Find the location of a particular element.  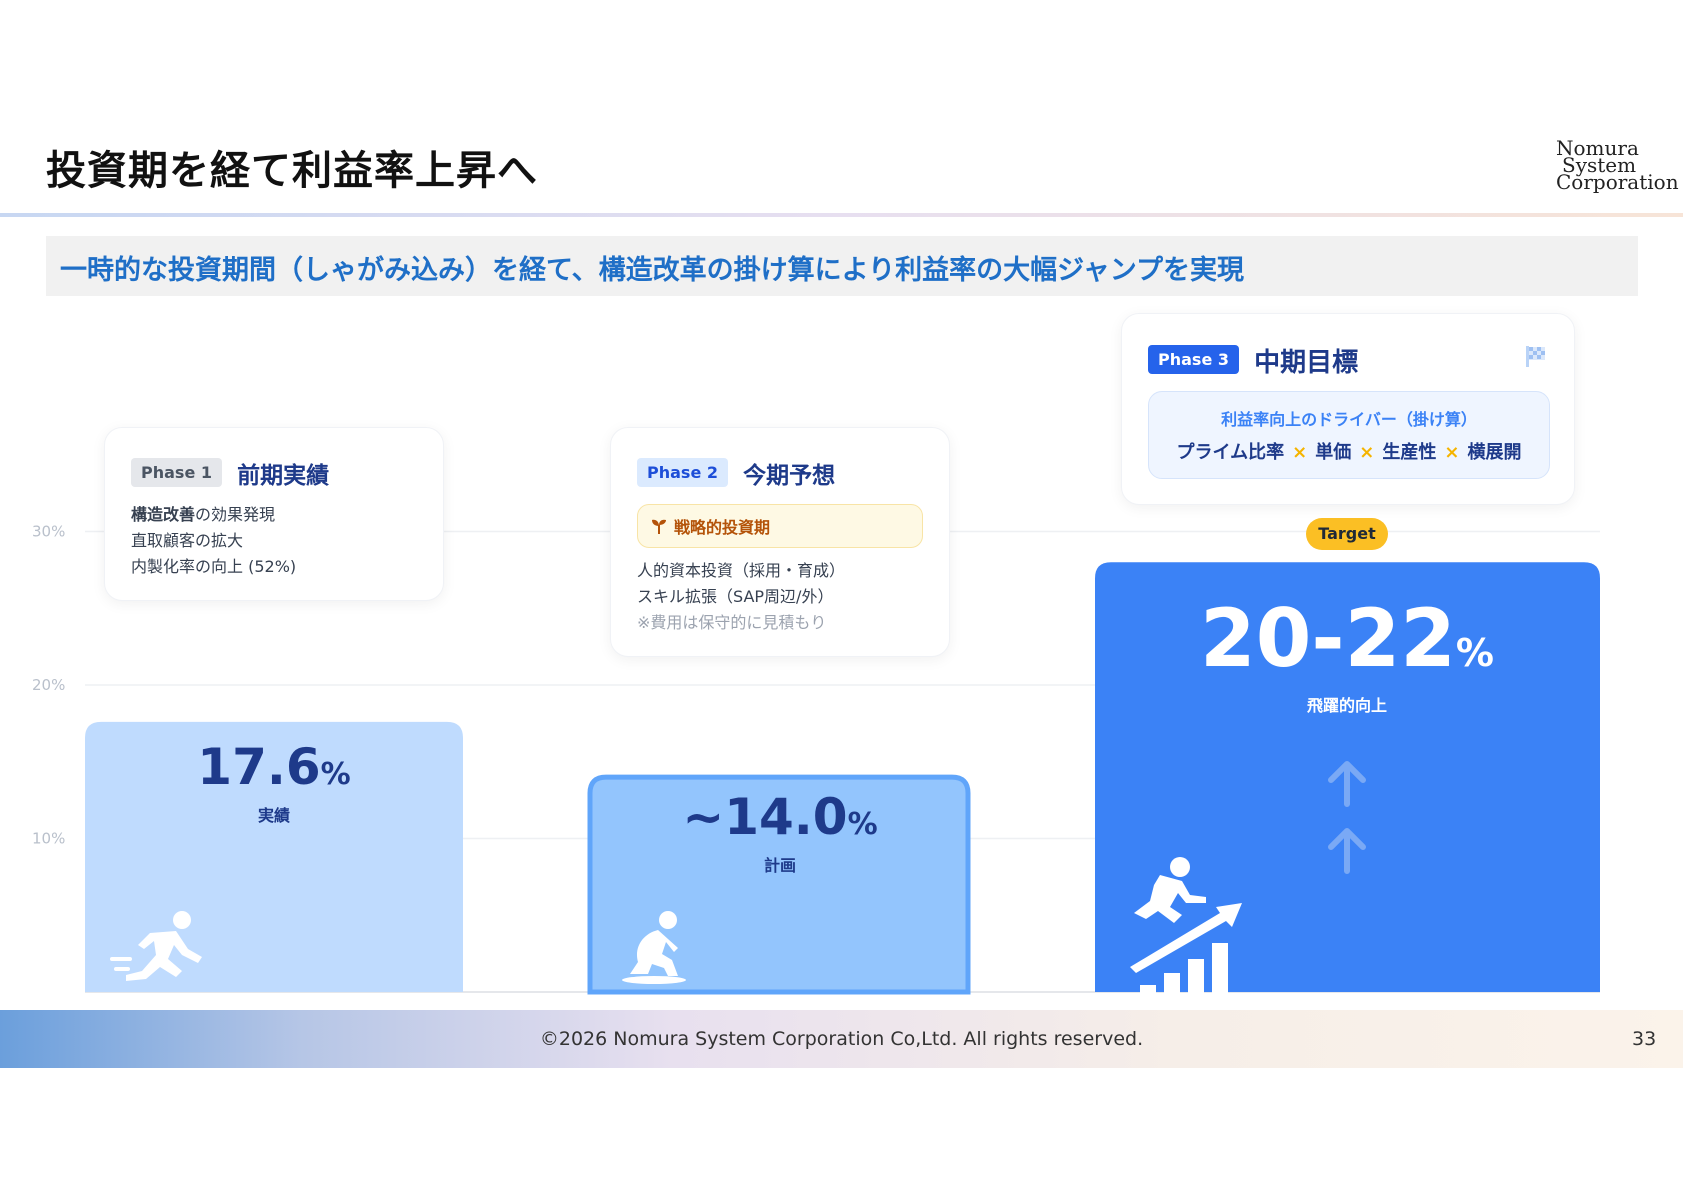

phase1-tag: Phase 1 is located at coordinates (176, 472).